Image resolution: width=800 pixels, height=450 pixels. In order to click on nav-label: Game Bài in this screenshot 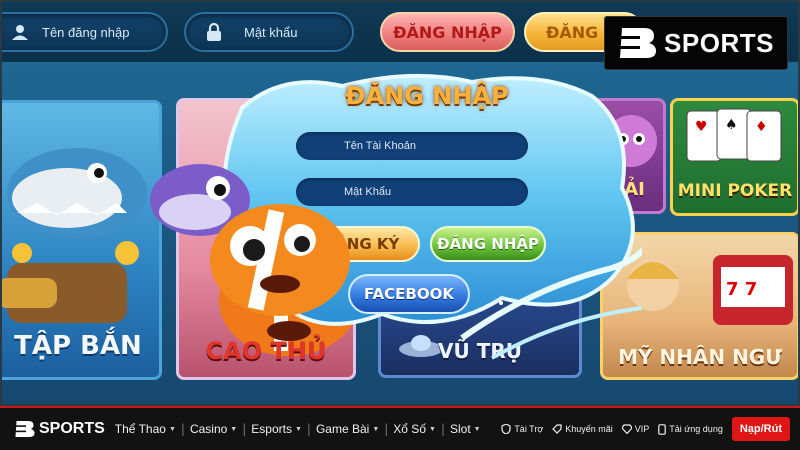, I will do `click(342, 429)`.